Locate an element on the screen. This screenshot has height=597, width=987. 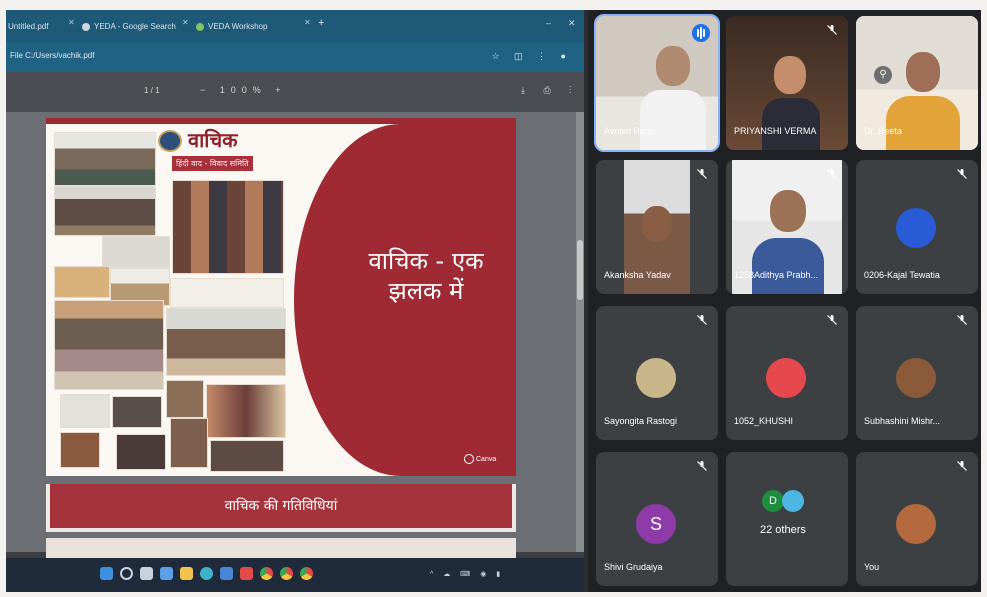
participant-name: Shivi Grudaiya is located at coordinates (633, 567).